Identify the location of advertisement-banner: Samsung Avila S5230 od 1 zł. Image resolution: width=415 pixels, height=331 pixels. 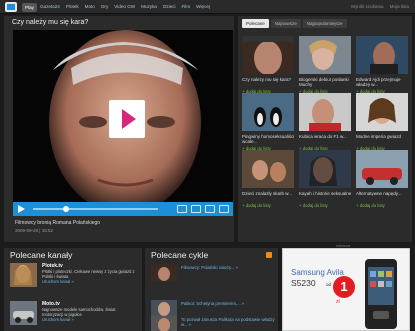
(346, 289).